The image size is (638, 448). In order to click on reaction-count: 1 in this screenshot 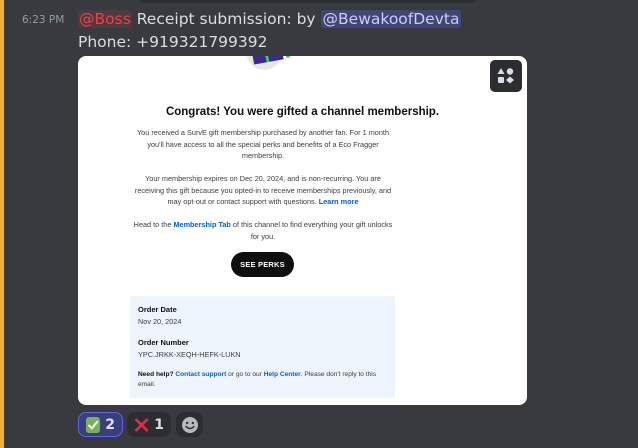, I will do `click(159, 424)`.